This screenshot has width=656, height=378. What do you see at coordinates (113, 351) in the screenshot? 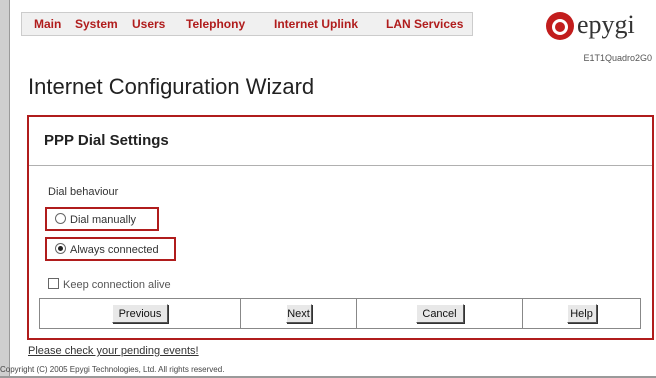
I see `pending-events-link: Please check your pending events!` at bounding box center [113, 351].